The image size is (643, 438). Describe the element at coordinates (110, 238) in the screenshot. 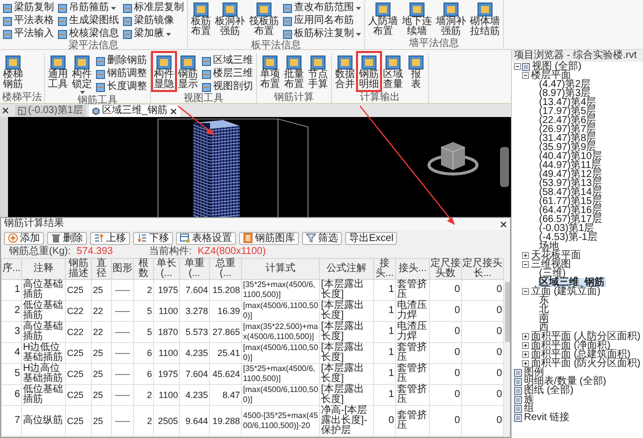

I see `toolbar-button: 上移` at that location.